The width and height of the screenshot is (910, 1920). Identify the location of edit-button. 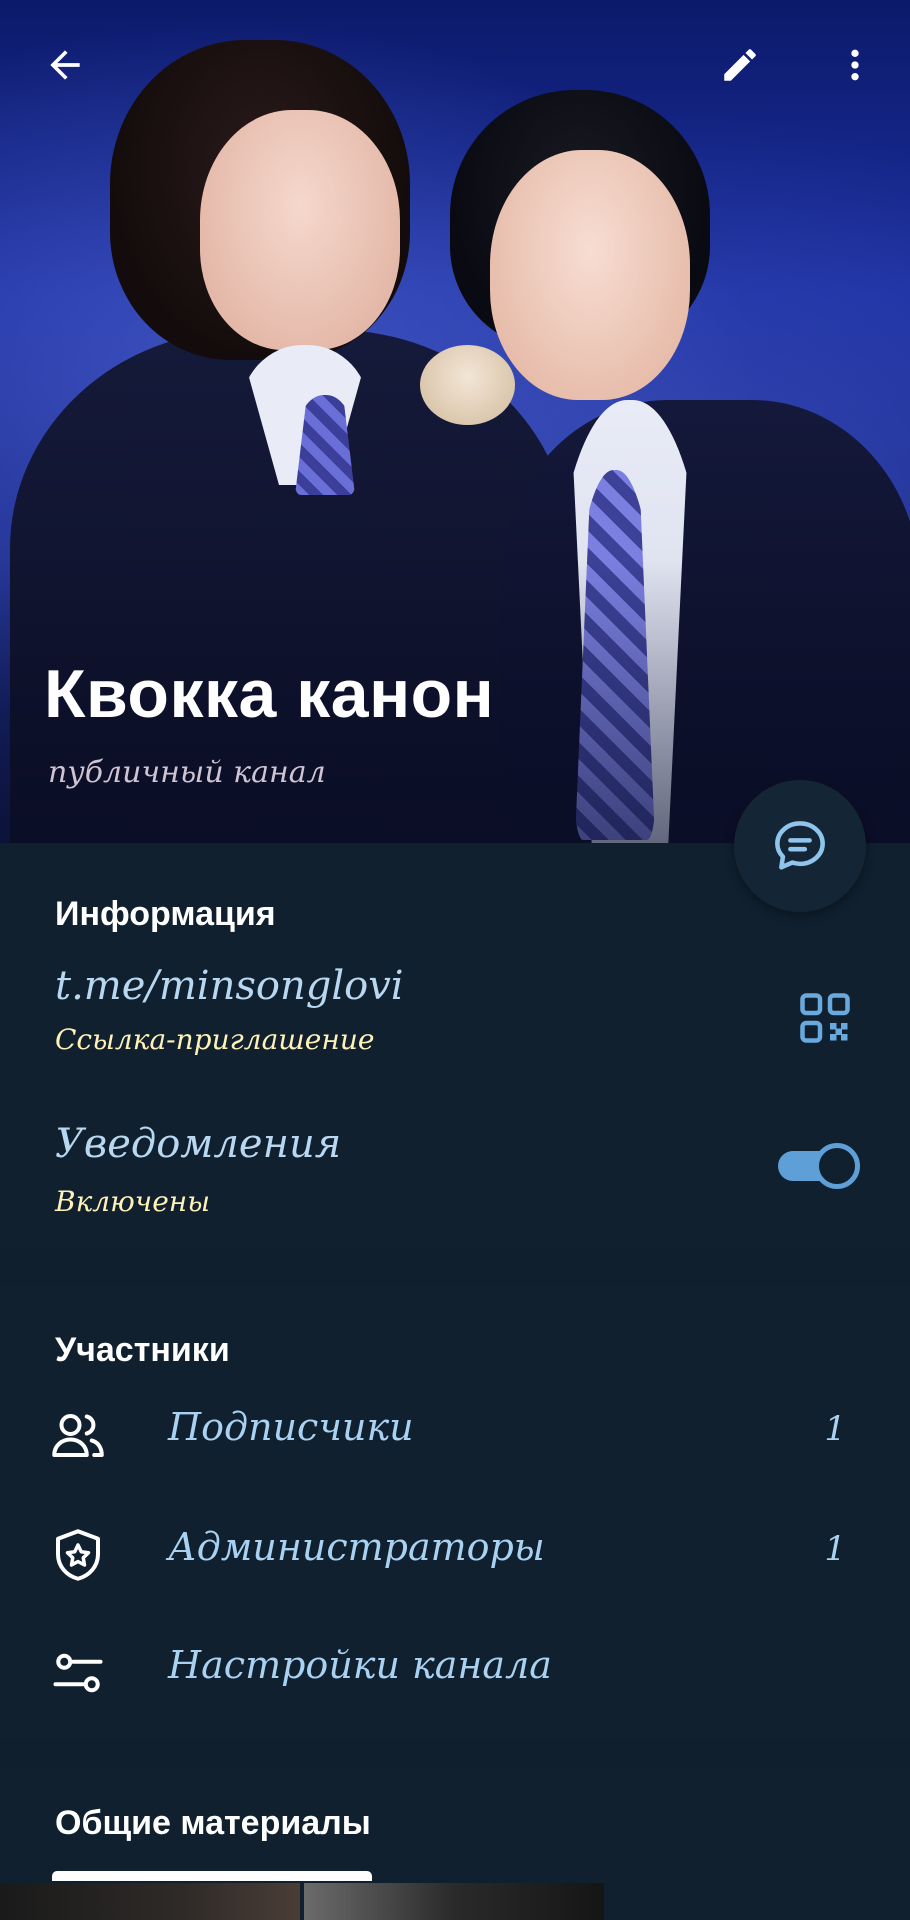
(740, 65).